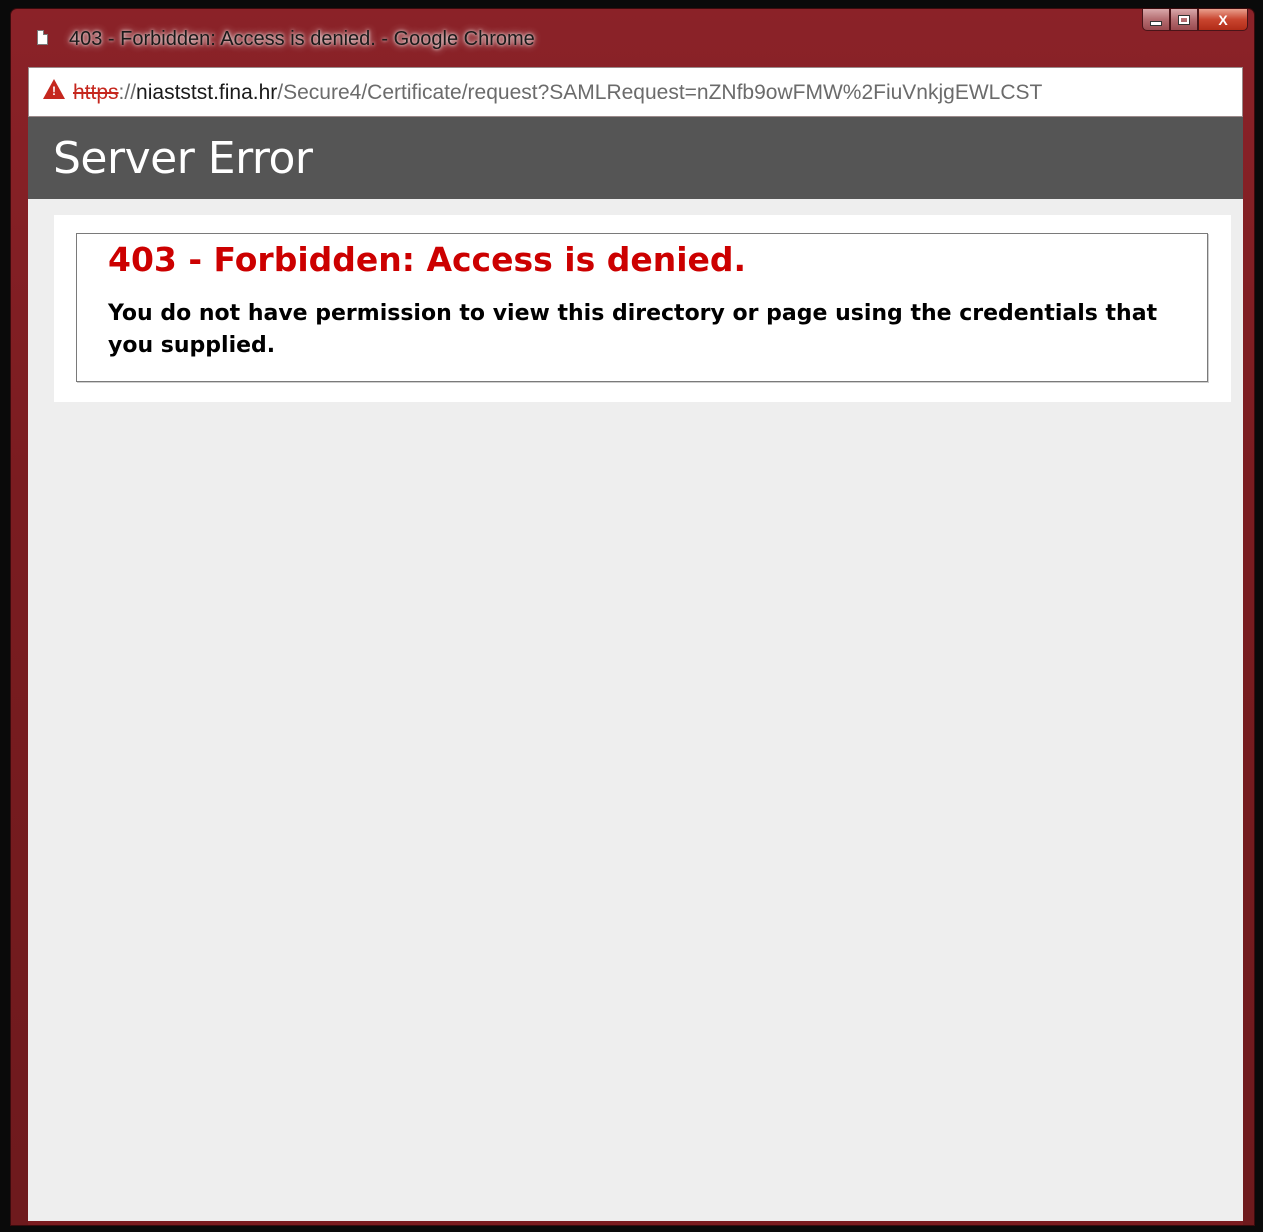  I want to click on url-host: niaststst.fina.hr, so click(207, 92).